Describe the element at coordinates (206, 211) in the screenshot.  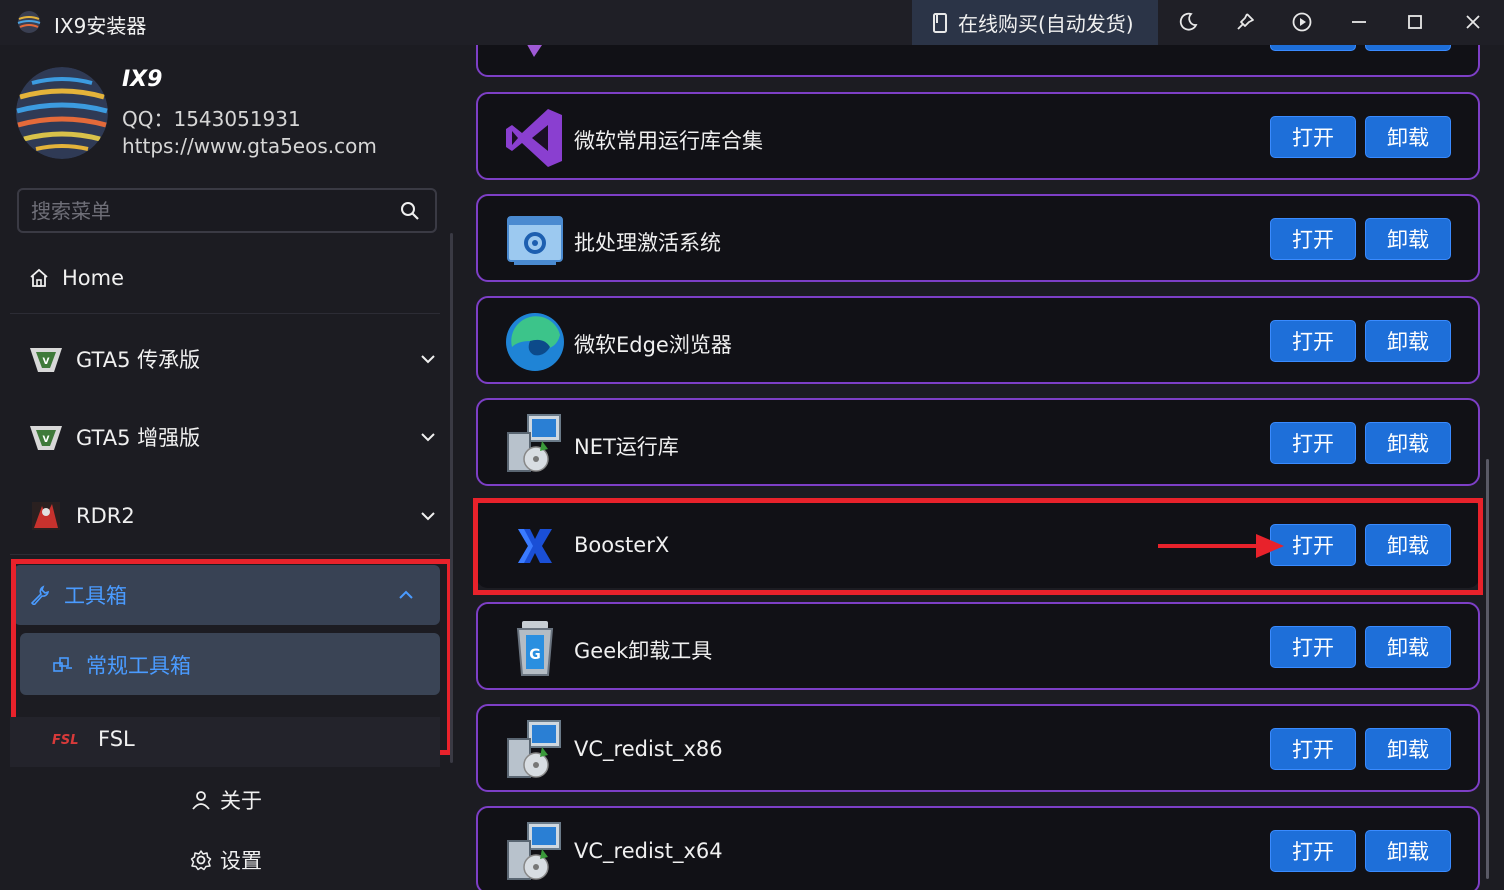
I see `search-input` at that location.